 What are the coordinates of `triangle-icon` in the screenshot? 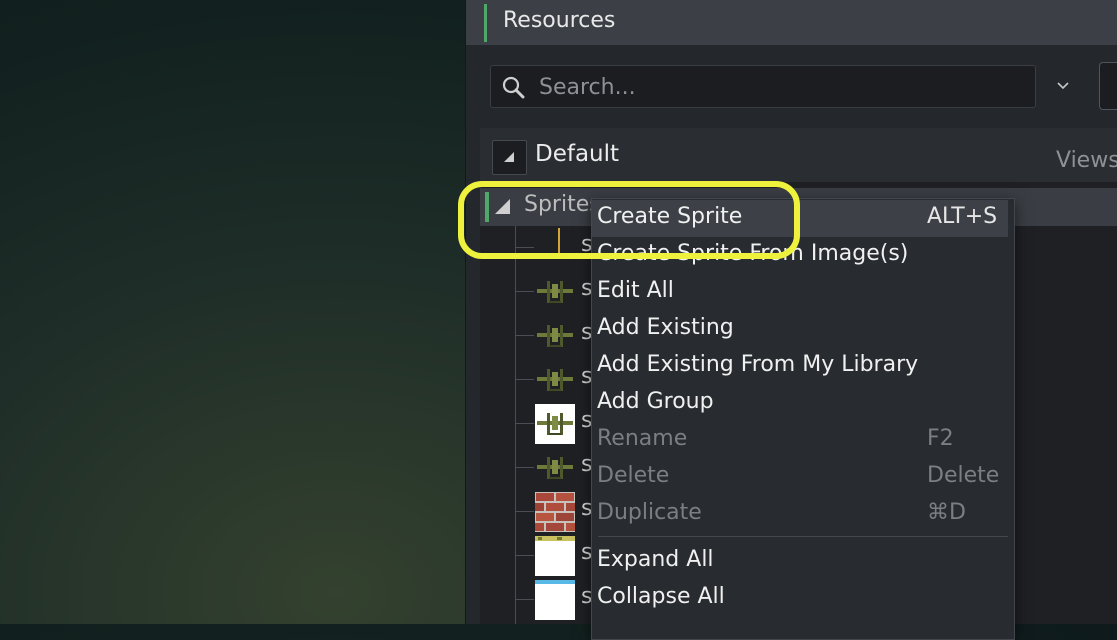 It's located at (509, 157).